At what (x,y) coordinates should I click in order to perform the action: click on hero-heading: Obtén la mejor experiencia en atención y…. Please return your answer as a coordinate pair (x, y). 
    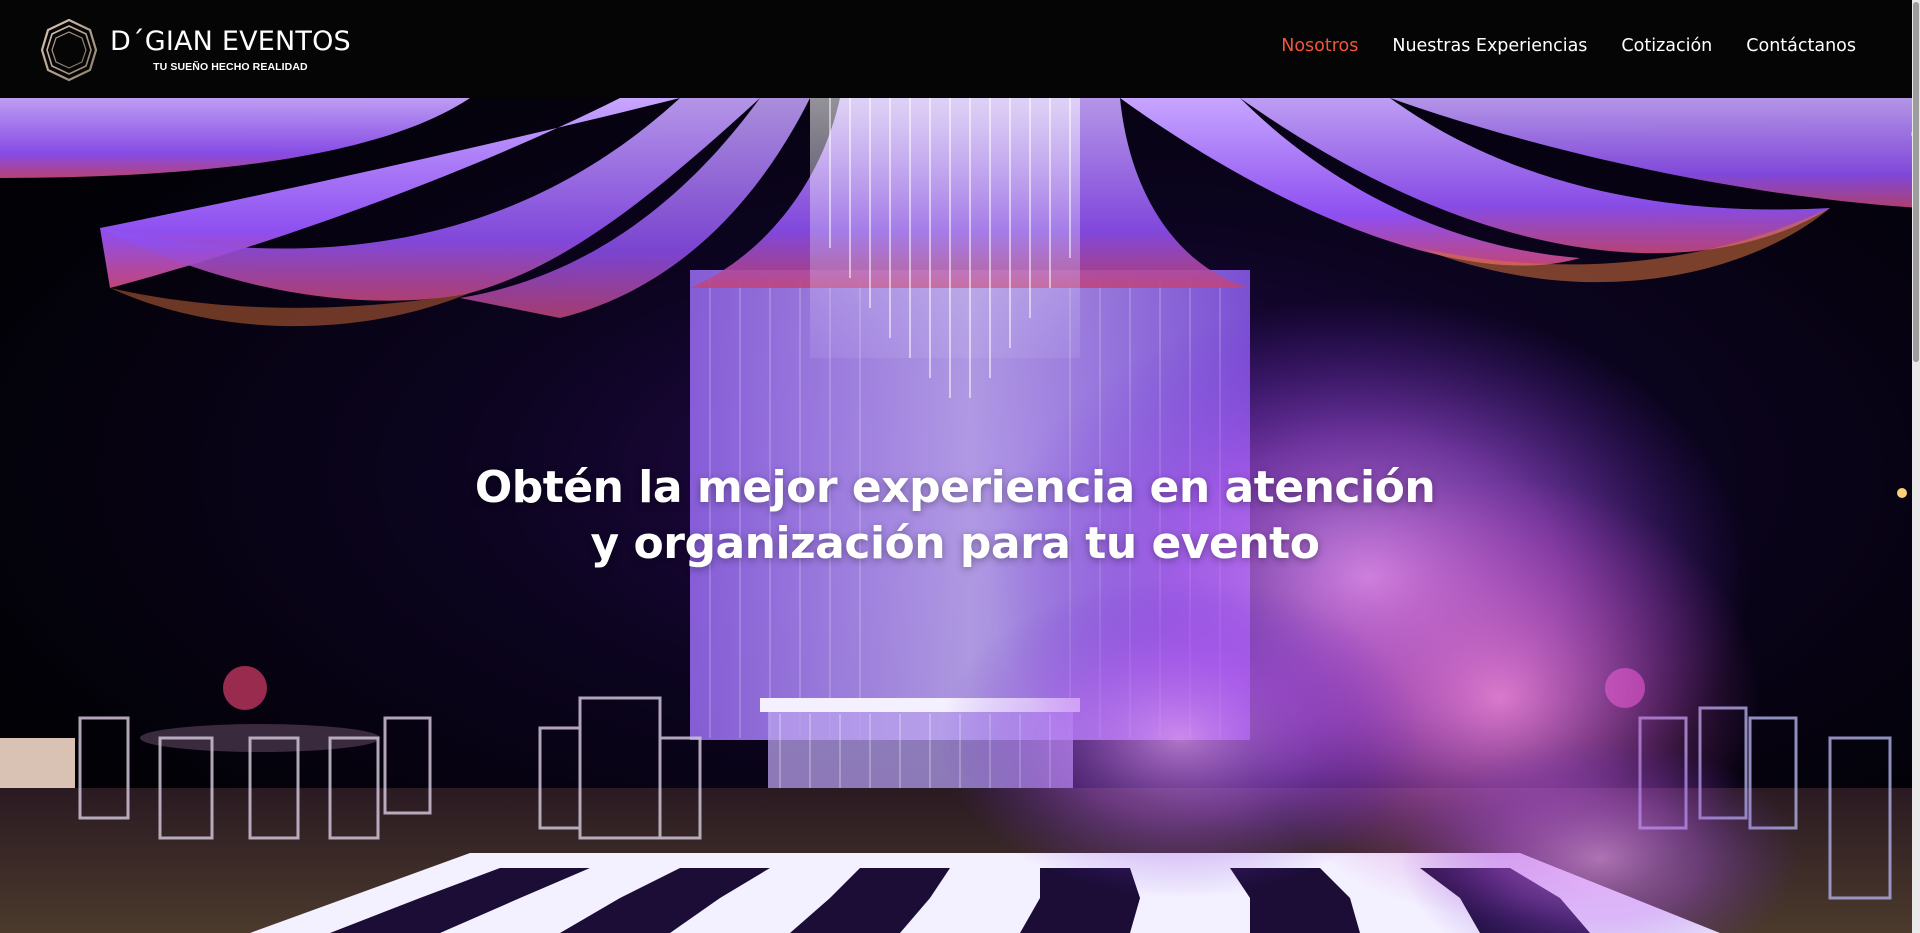
    Looking at the image, I should click on (955, 515).